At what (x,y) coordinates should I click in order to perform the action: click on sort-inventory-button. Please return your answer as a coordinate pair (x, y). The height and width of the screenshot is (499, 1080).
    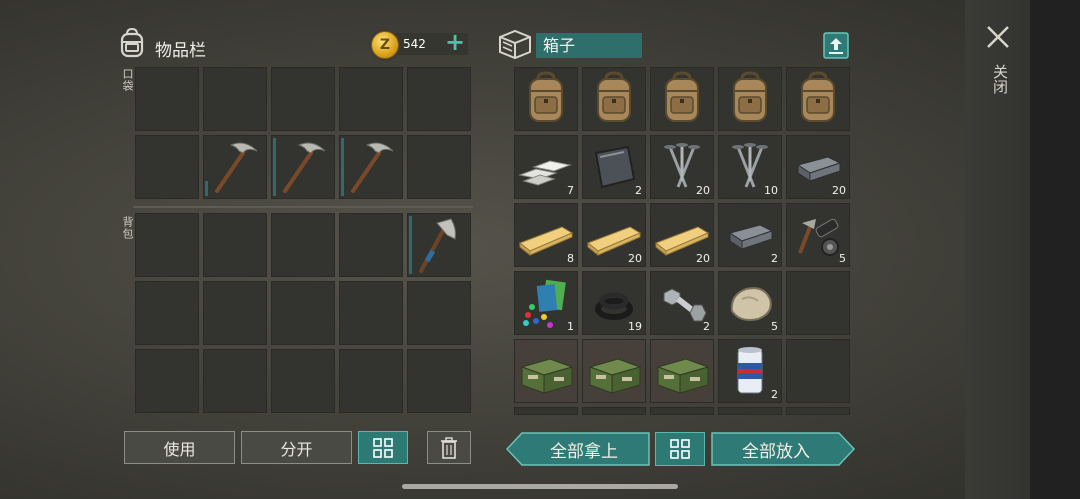
    Looking at the image, I should click on (383, 447).